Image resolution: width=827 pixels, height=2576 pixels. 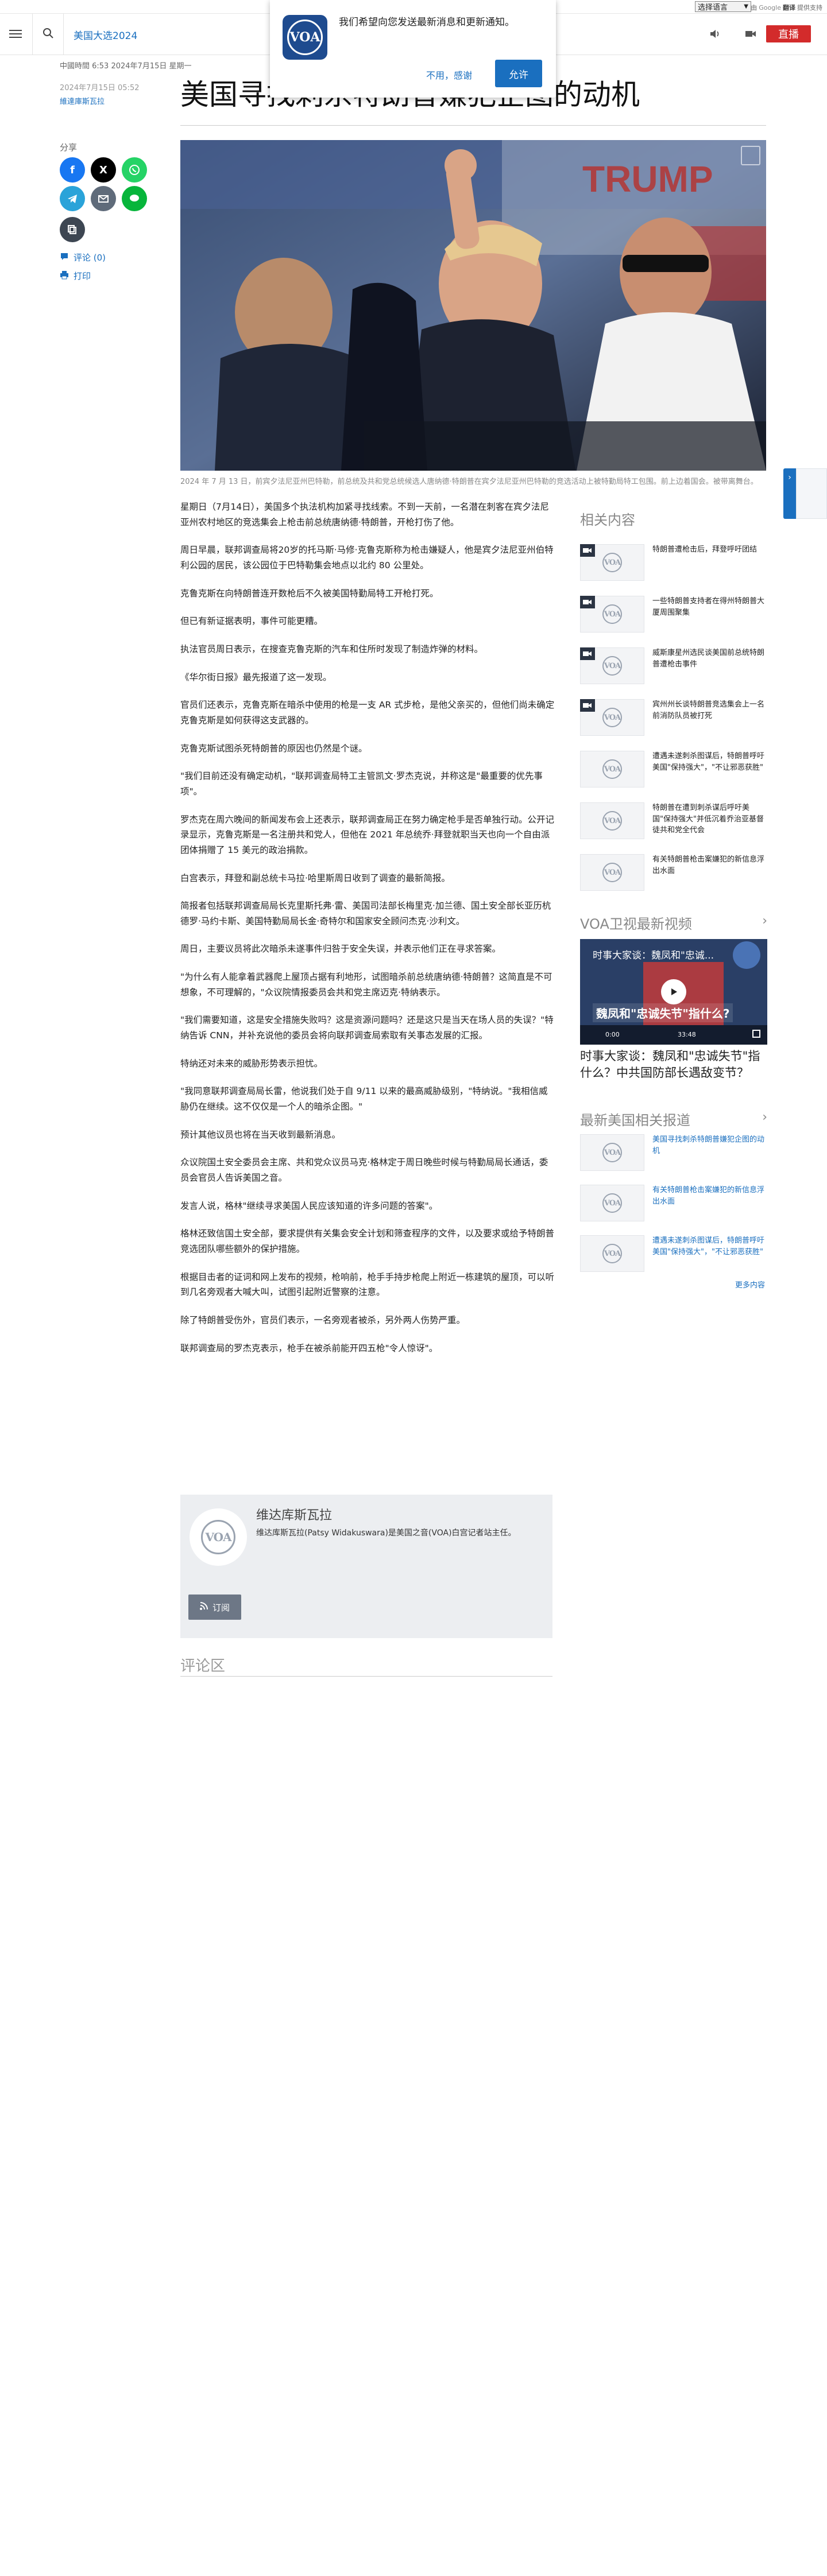 What do you see at coordinates (221, 1607) in the screenshot?
I see `subscribe-label: 订阅` at bounding box center [221, 1607].